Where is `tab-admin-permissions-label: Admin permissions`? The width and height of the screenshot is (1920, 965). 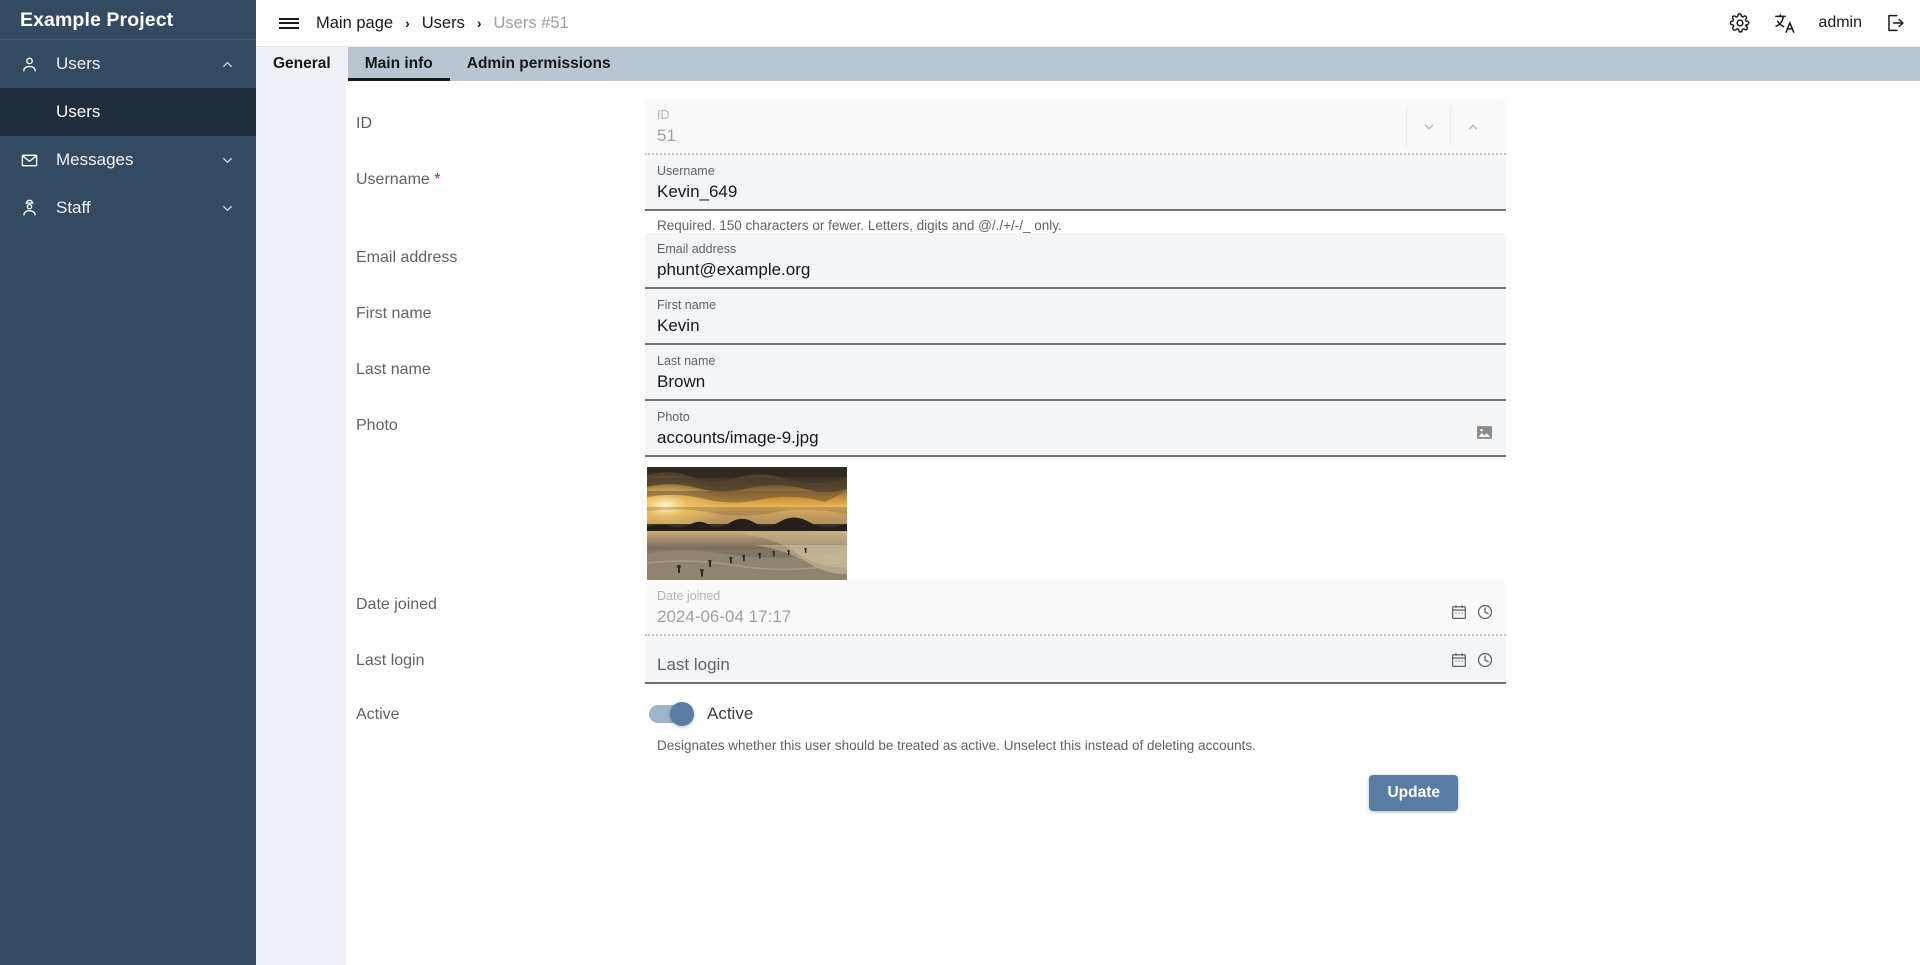 tab-admin-permissions-label: Admin permissions is located at coordinates (538, 63).